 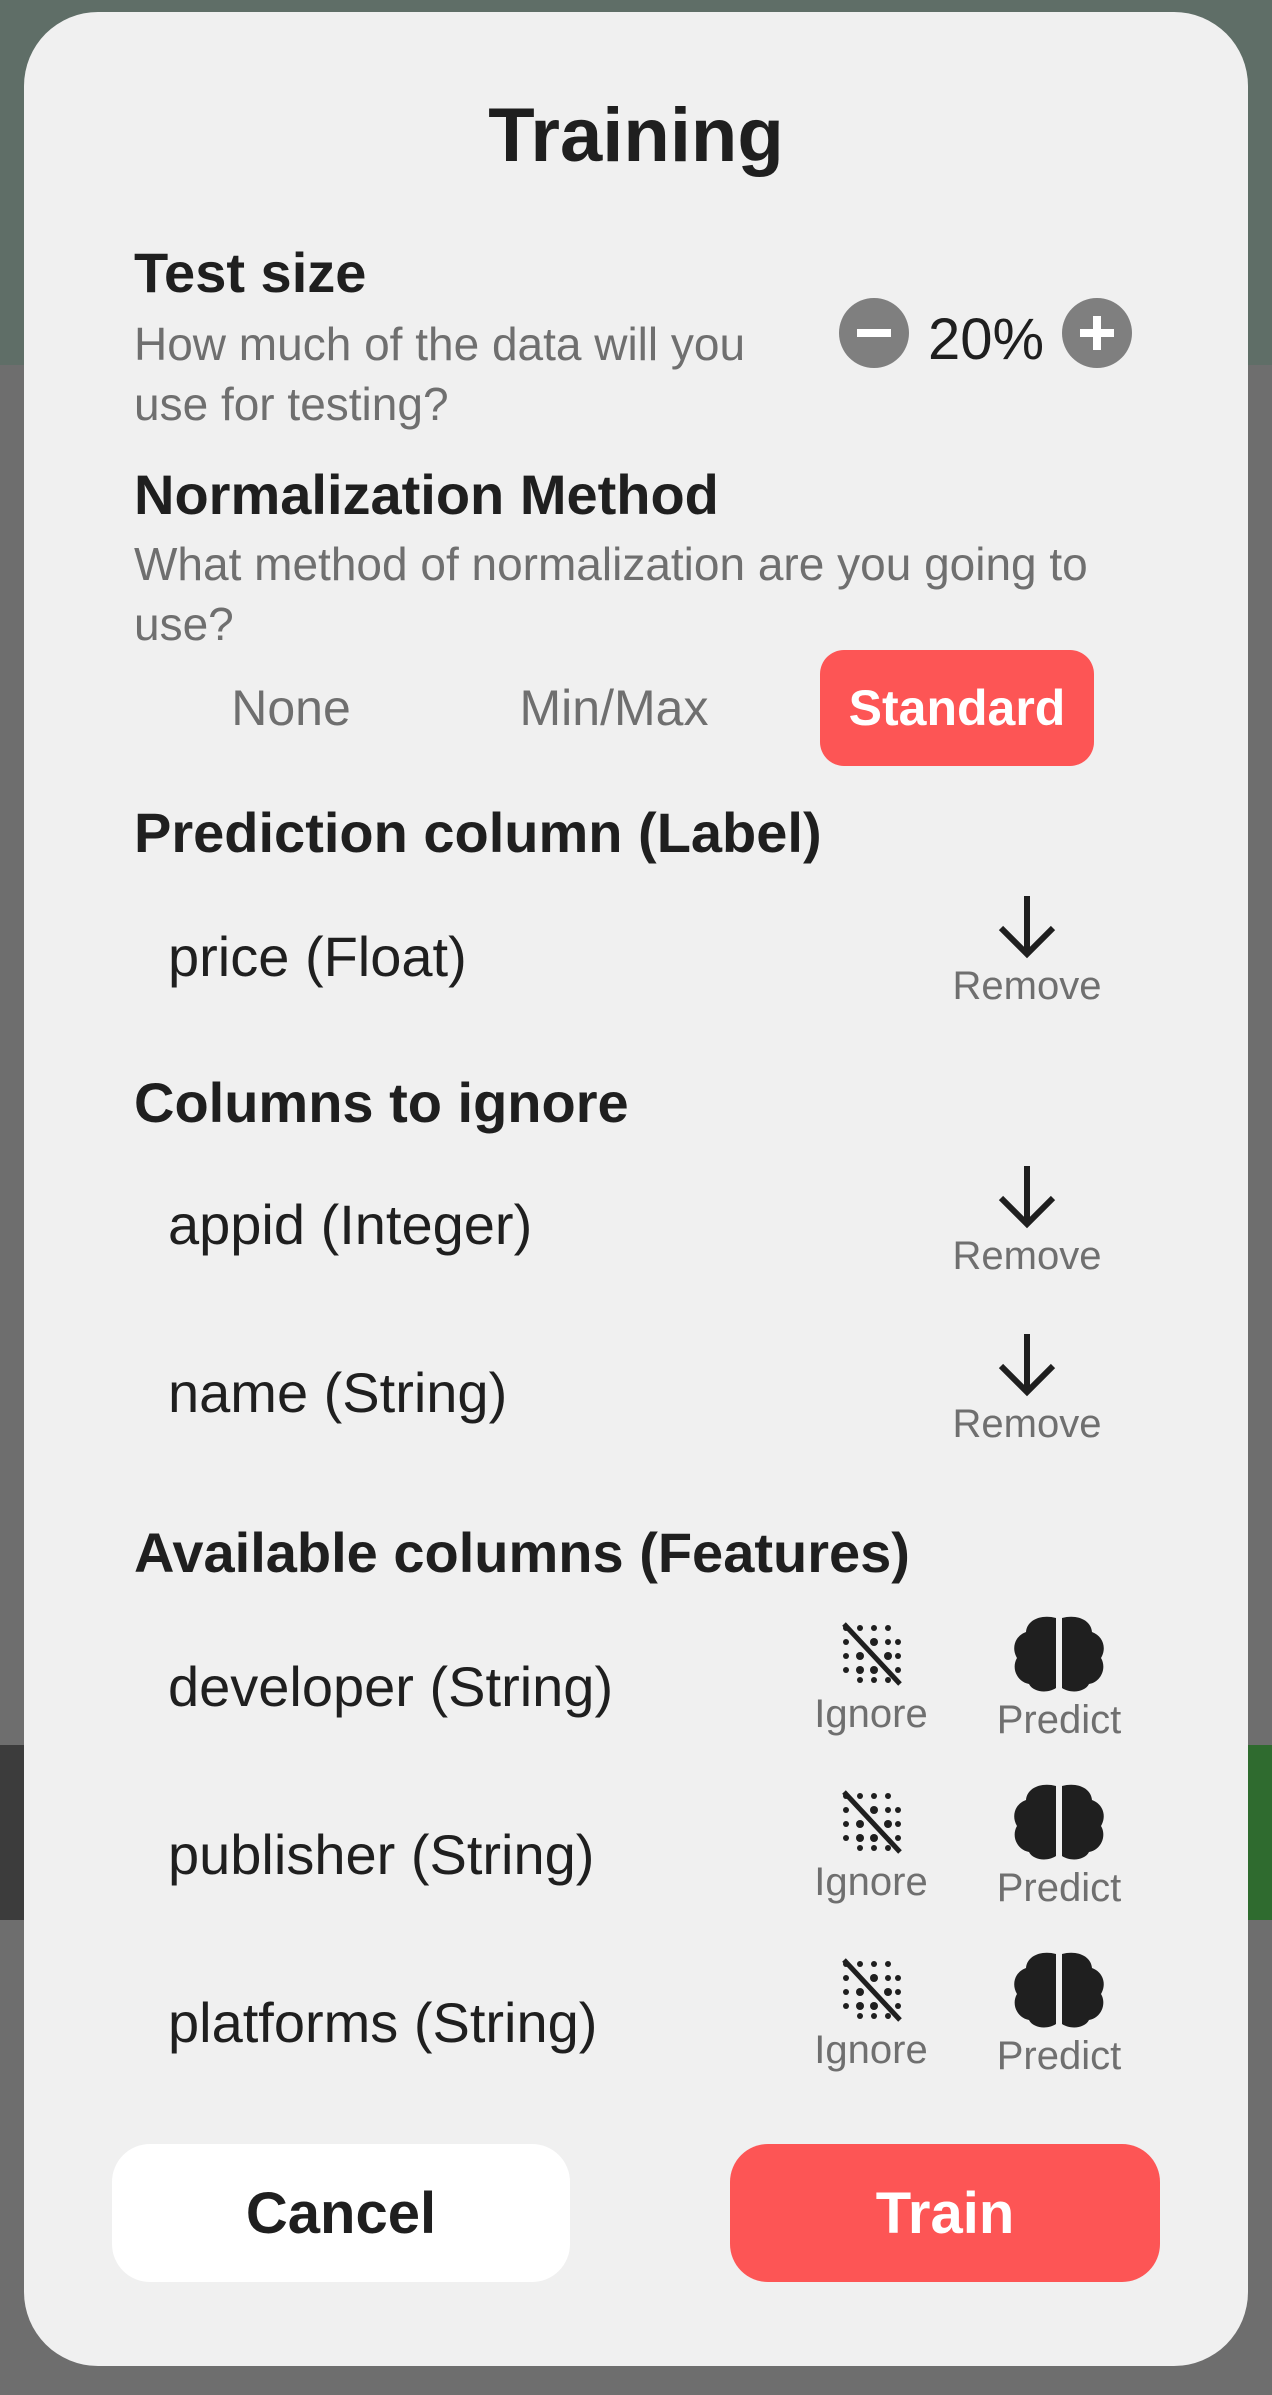 What do you see at coordinates (341, 2213) in the screenshot?
I see `cancel-button: Cancel` at bounding box center [341, 2213].